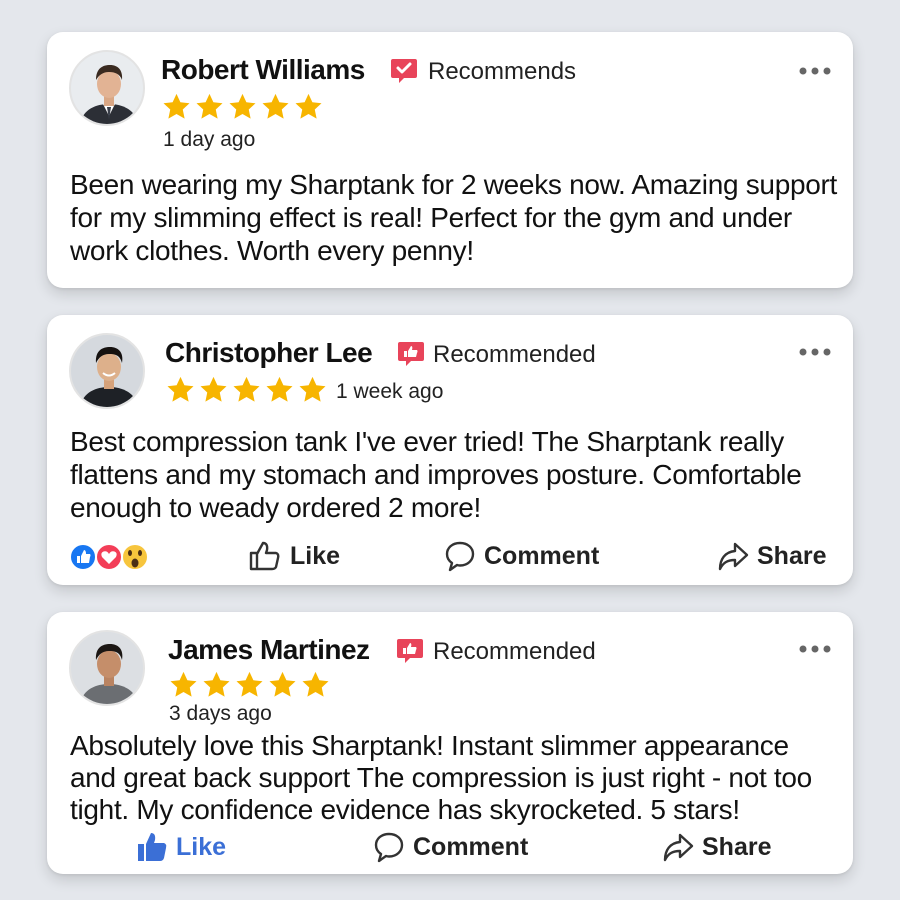 The height and width of the screenshot is (900, 900). Describe the element at coordinates (269, 353) in the screenshot. I see `reviewer-name: Christopher Lee` at that location.